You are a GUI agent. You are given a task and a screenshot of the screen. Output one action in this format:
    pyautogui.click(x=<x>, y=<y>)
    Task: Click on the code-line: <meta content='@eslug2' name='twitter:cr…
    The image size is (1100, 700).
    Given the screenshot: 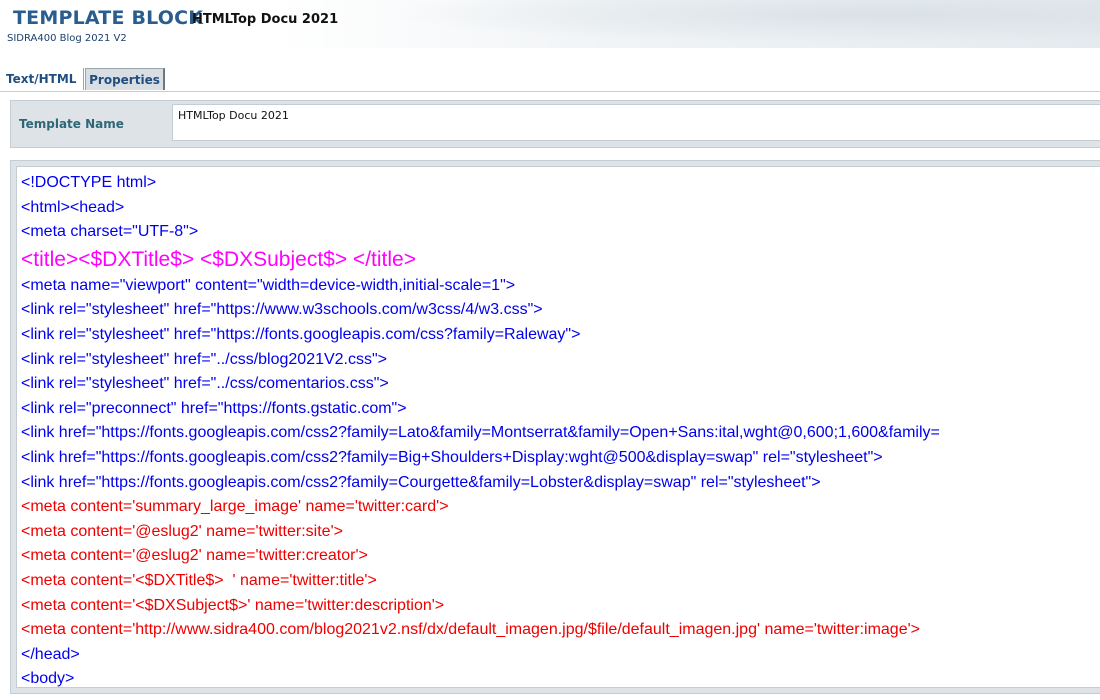 What is the action you would take?
    pyautogui.click(x=194, y=556)
    